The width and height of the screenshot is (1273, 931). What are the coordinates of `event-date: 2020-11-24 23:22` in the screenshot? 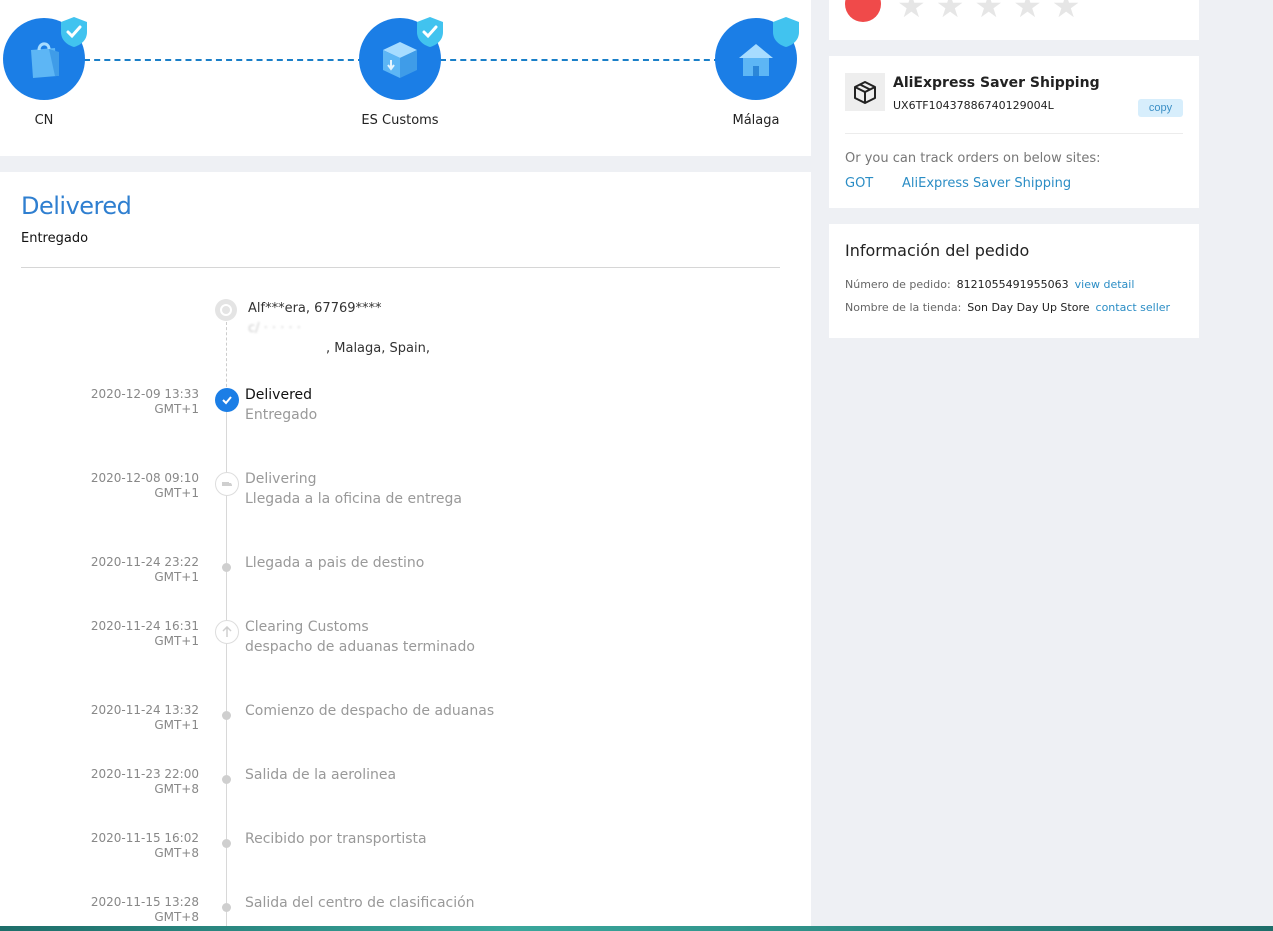 It's located at (144, 562).